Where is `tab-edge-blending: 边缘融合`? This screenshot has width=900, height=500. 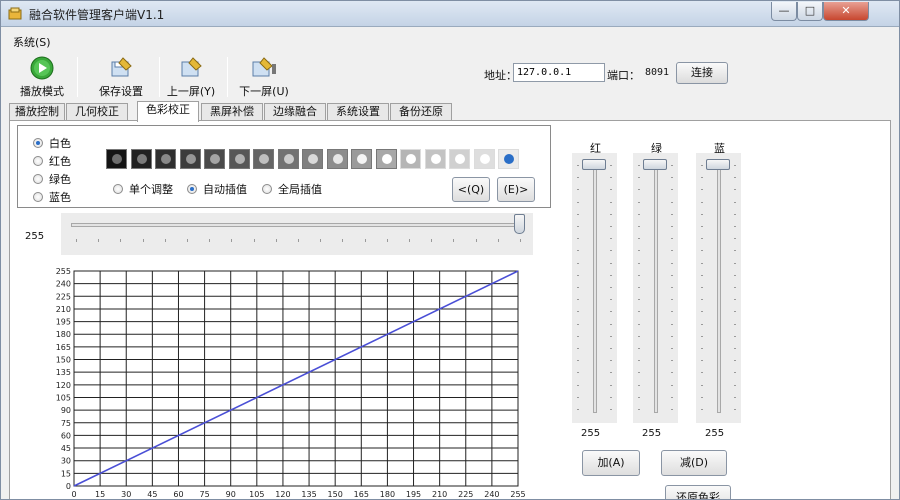 tab-edge-blending: 边缘融合 is located at coordinates (295, 112).